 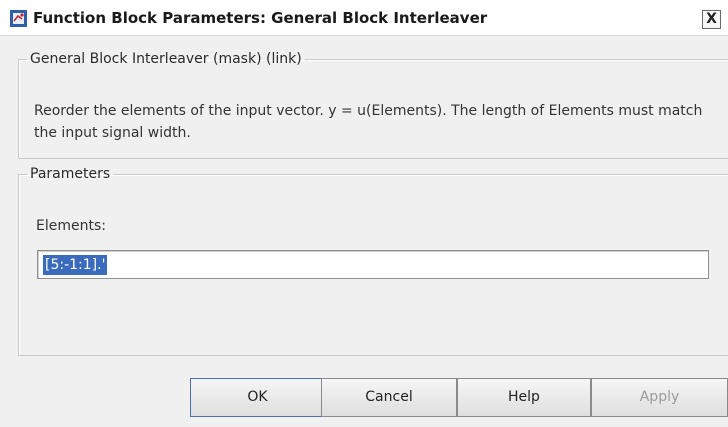 What do you see at coordinates (75, 265) in the screenshot?
I see `elements-input-value: [5:-1:1].'` at bounding box center [75, 265].